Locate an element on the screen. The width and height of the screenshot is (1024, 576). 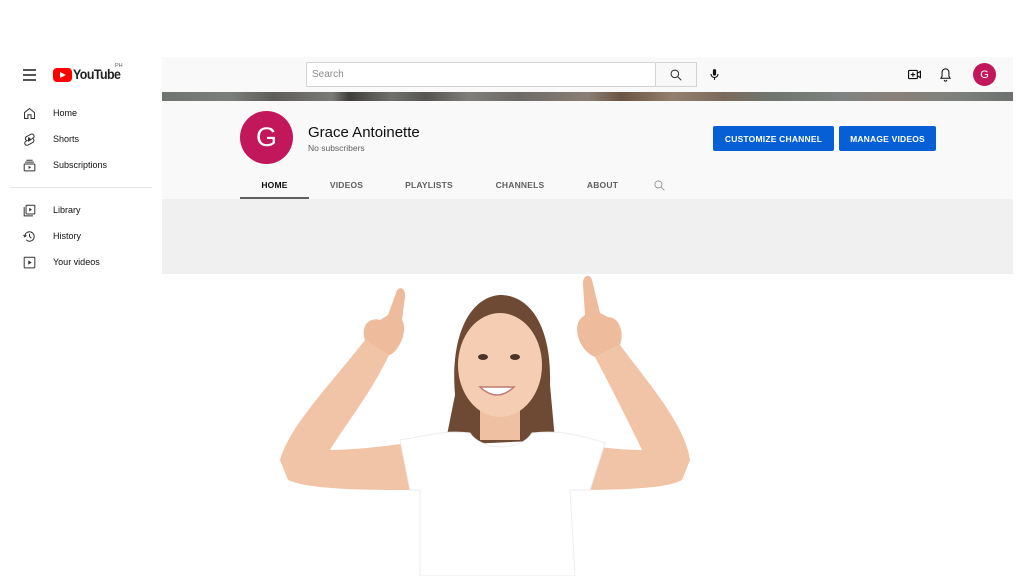
sidebar-item-label: Subscriptions is located at coordinates (80, 165).